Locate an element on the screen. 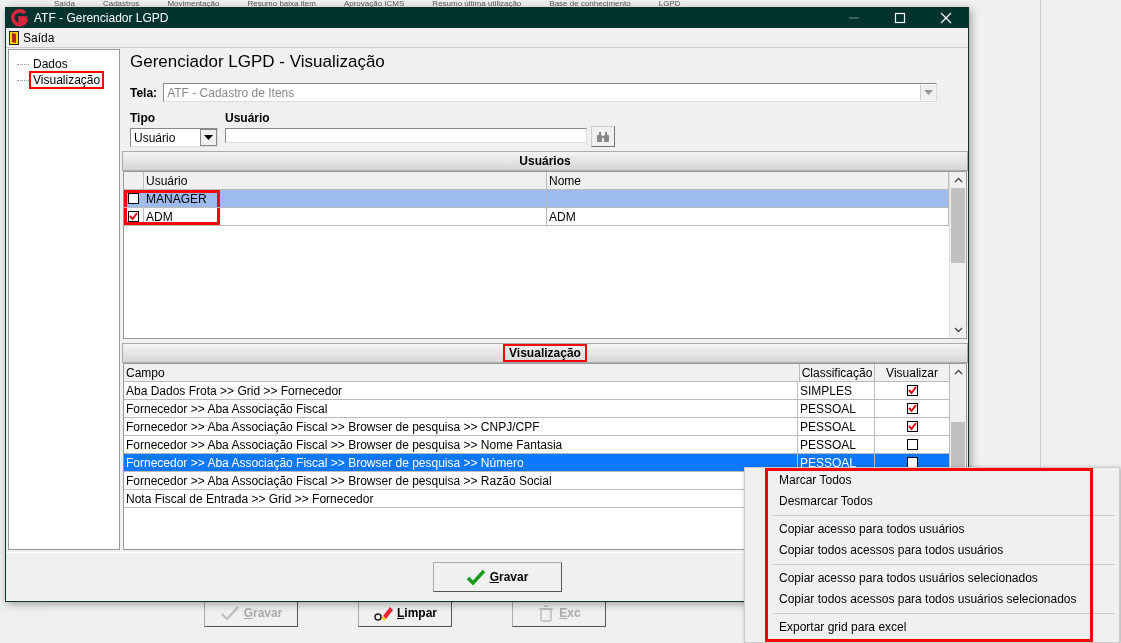 The width and height of the screenshot is (1121, 643). tree-item: Dados is located at coordinates (50, 64).